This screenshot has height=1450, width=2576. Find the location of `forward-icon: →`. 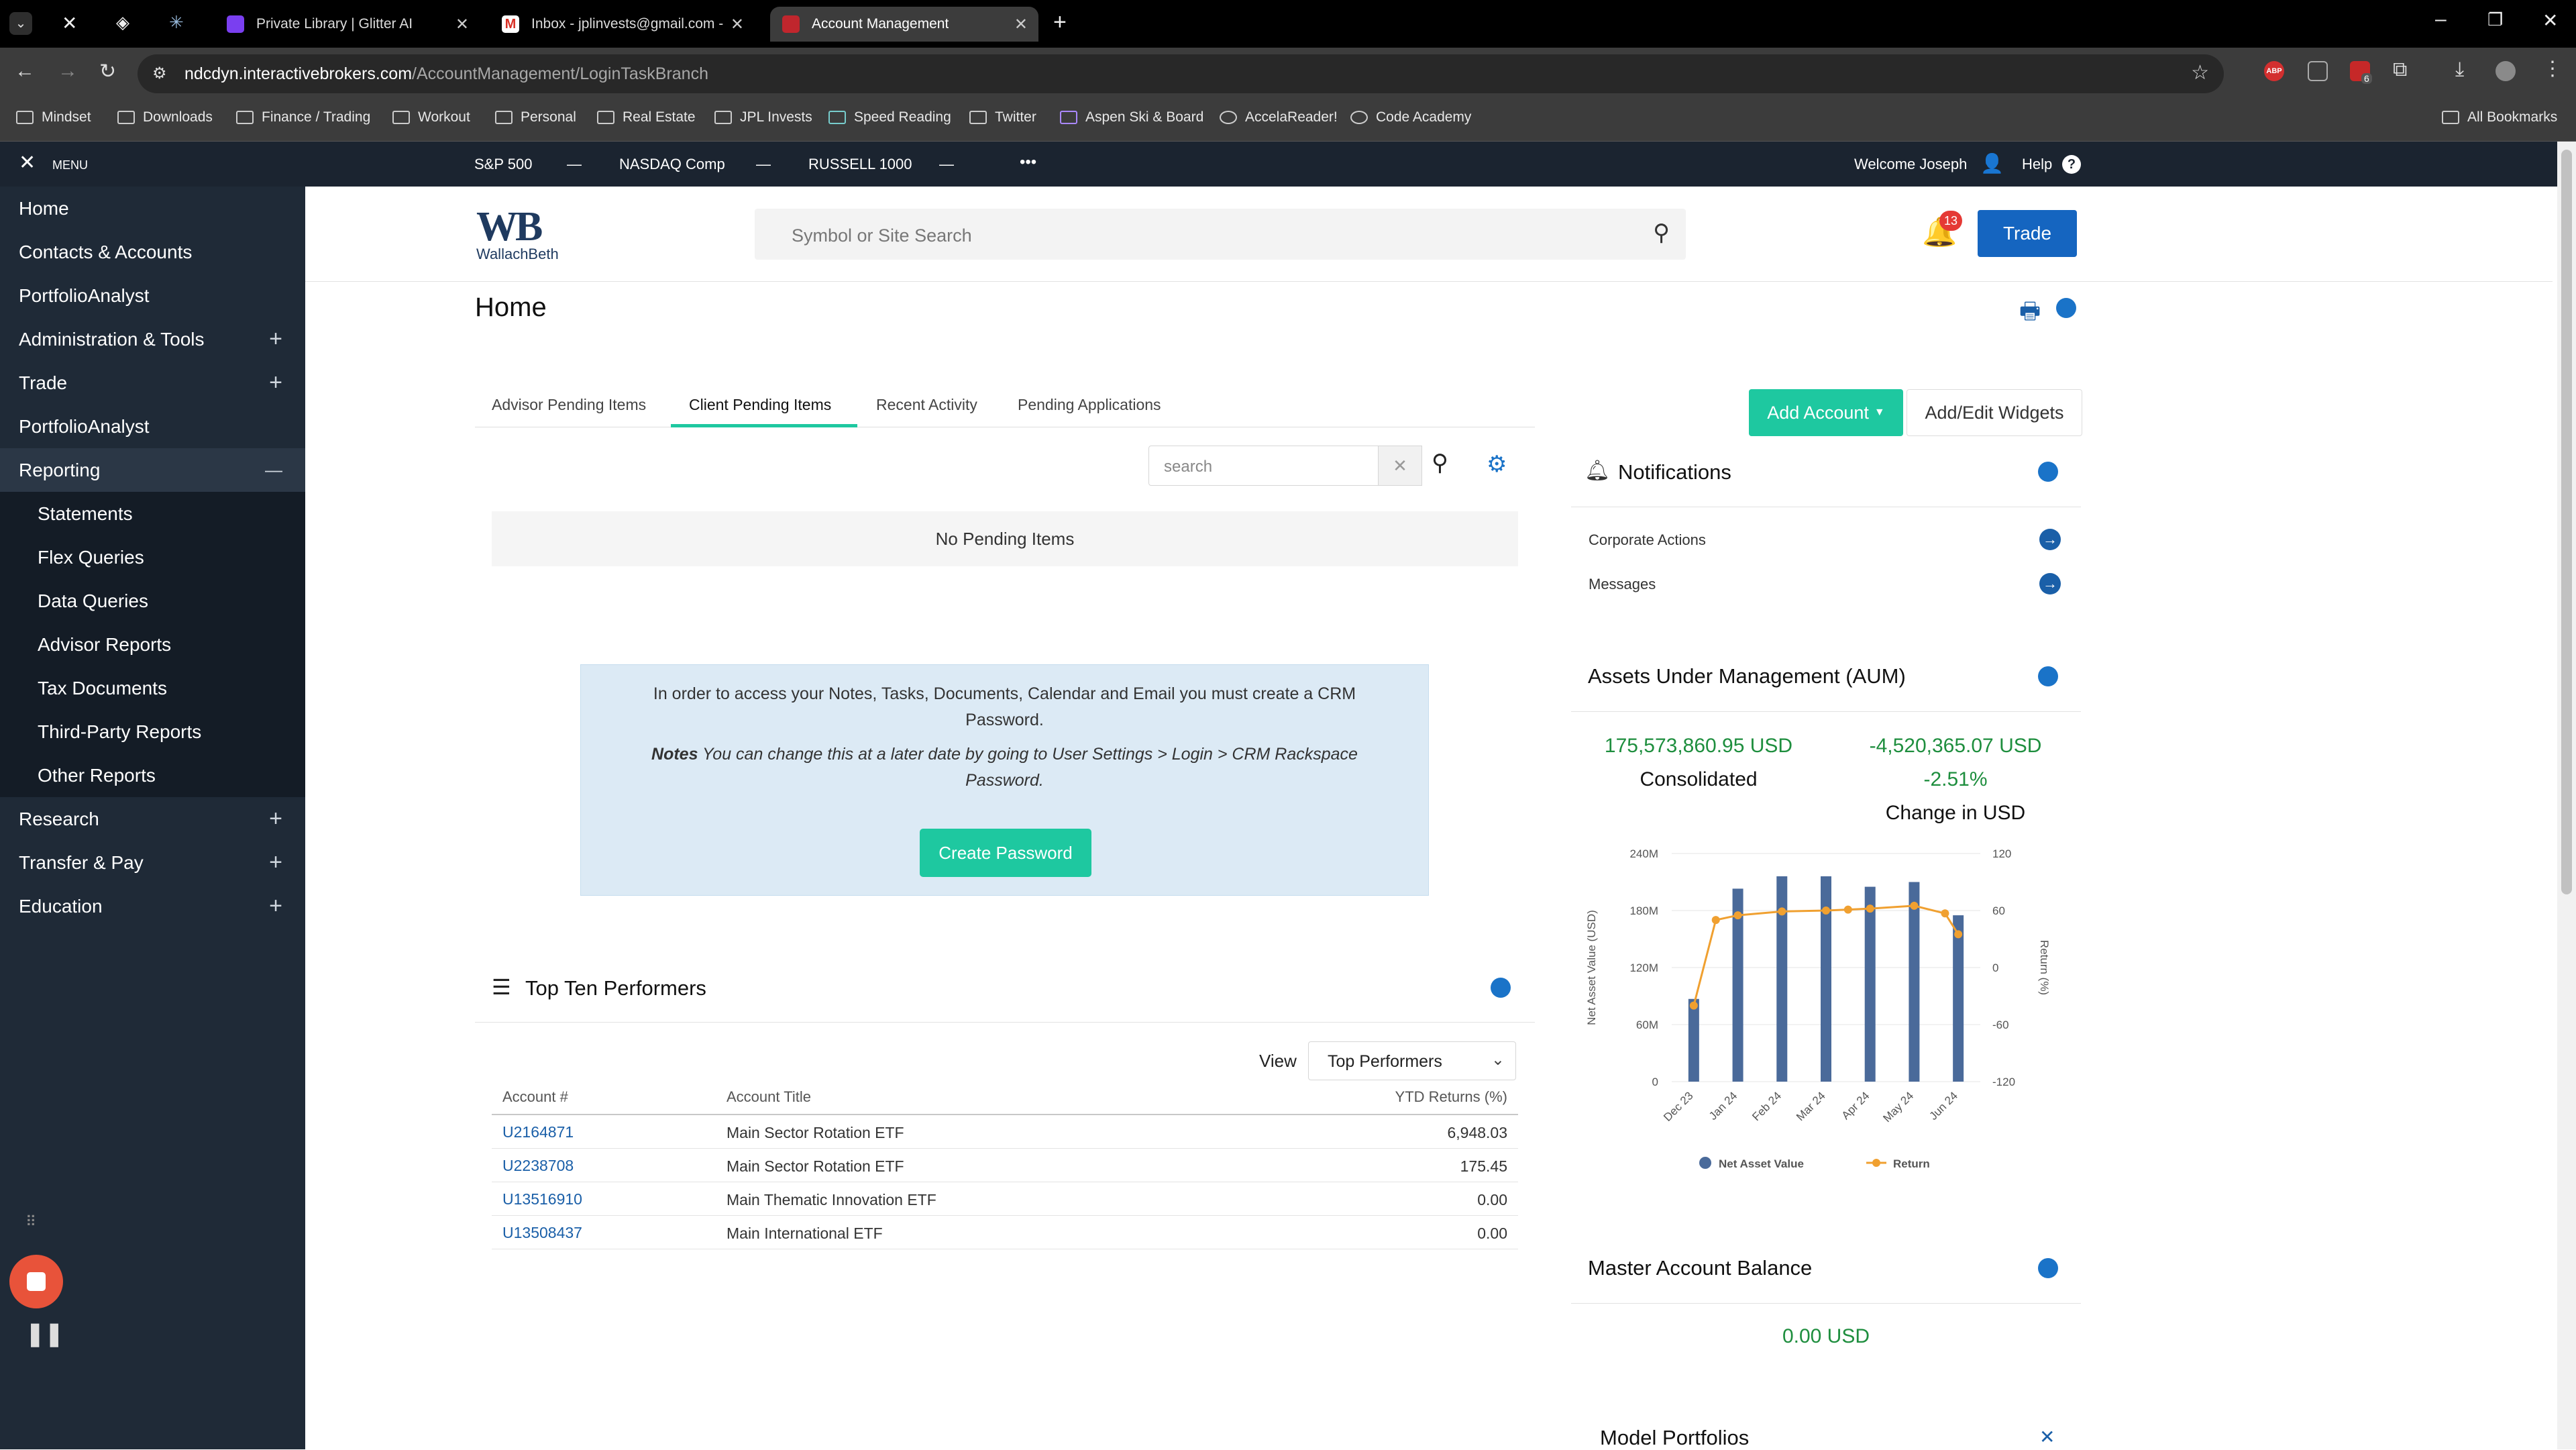

forward-icon: → is located at coordinates (68, 71).